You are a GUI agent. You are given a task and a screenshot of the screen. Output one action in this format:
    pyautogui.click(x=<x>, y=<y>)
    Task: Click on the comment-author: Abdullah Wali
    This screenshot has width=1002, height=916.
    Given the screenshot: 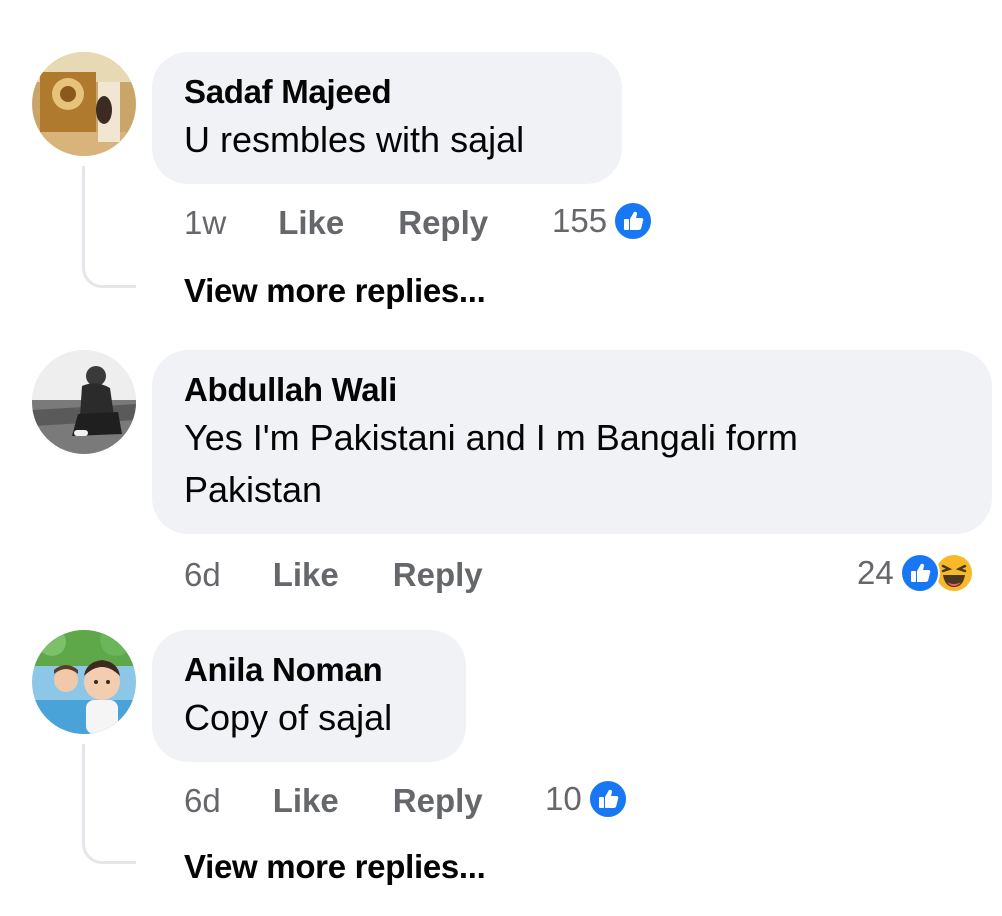 What is the action you would take?
    pyautogui.click(x=572, y=390)
    